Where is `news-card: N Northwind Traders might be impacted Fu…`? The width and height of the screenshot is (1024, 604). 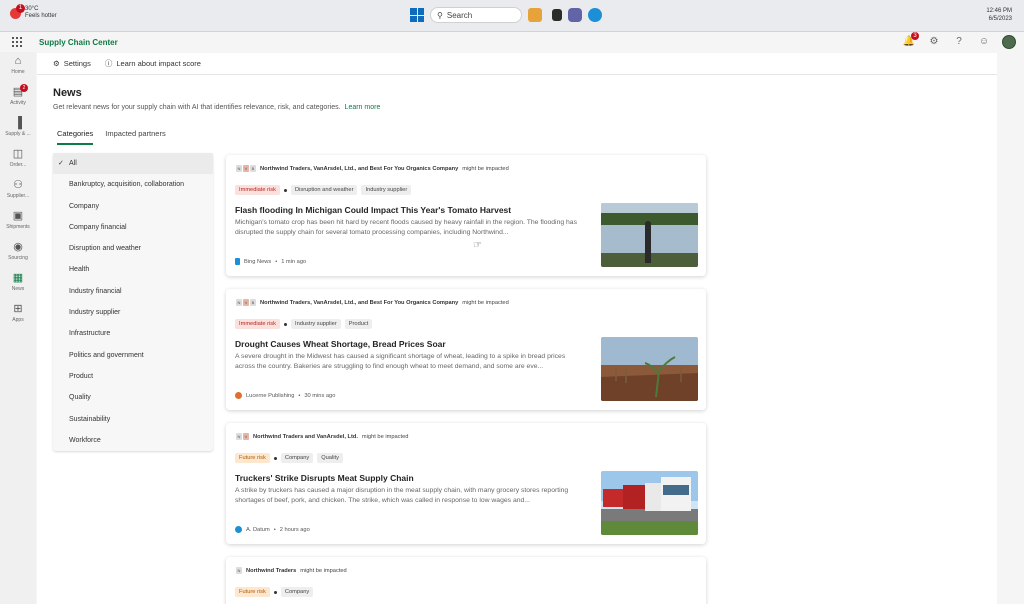
news-card: N Northwind Traders might be impacted Fu… is located at coordinates (466, 580).